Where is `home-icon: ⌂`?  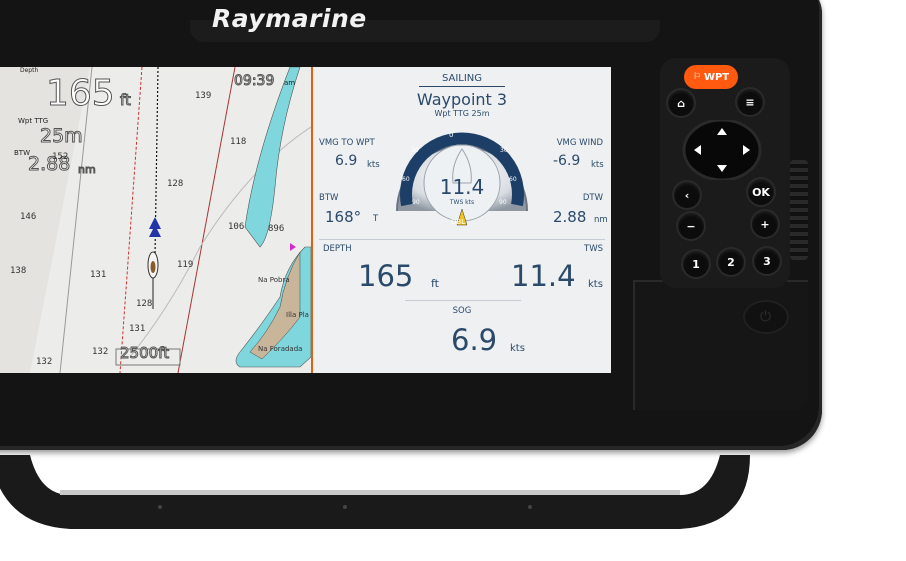 home-icon: ⌂ is located at coordinates (681, 103).